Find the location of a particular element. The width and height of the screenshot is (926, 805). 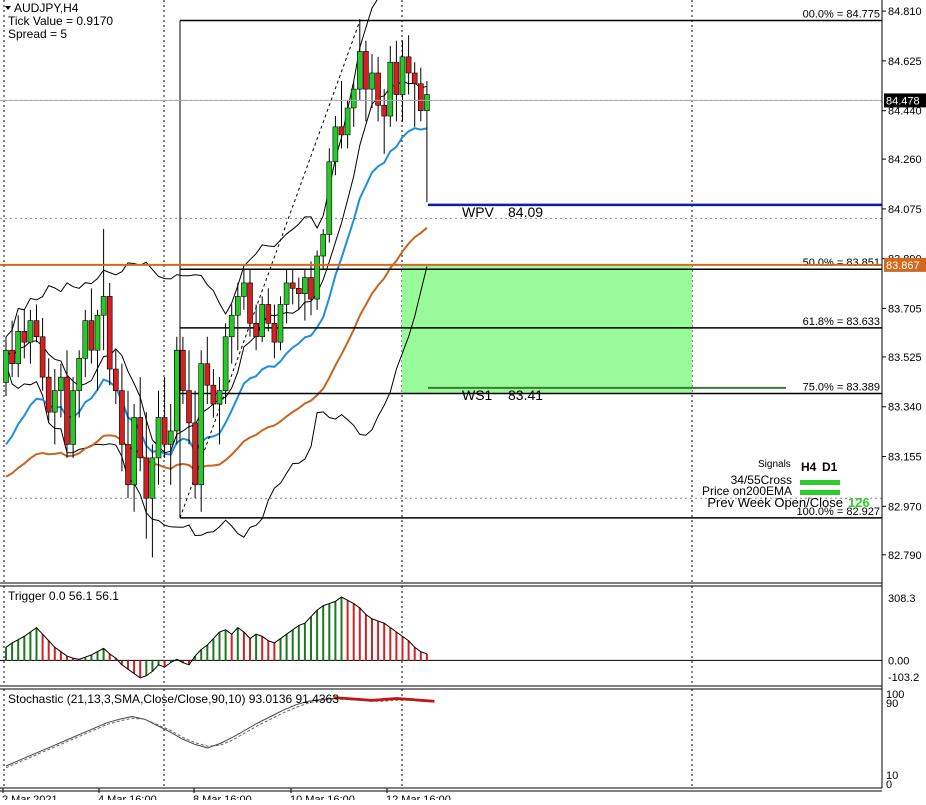

orange-price-label: 83.867 is located at coordinates (903, 266).